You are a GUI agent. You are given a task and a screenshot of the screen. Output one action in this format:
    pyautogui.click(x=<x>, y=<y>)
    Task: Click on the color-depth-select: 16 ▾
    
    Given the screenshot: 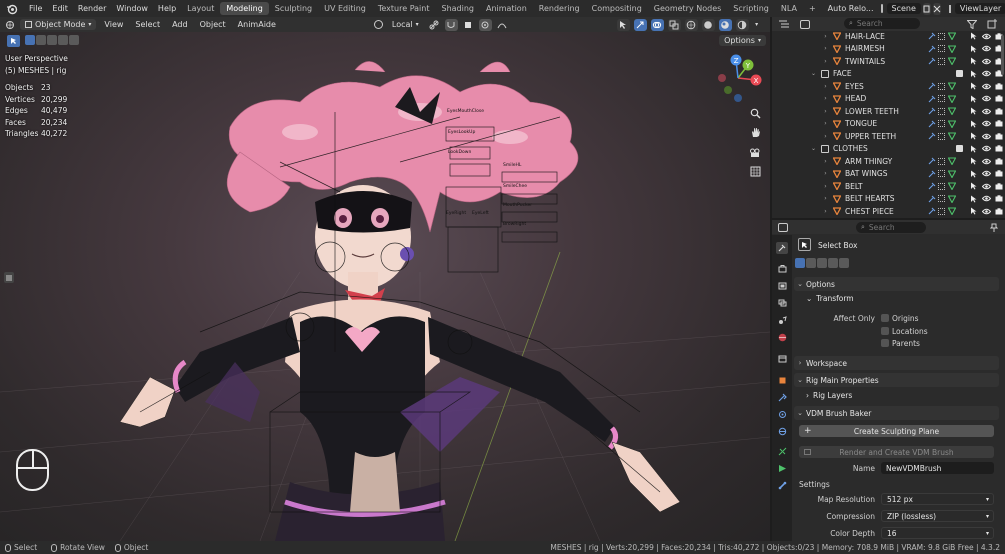 What is the action you would take?
    pyautogui.click(x=937, y=533)
    